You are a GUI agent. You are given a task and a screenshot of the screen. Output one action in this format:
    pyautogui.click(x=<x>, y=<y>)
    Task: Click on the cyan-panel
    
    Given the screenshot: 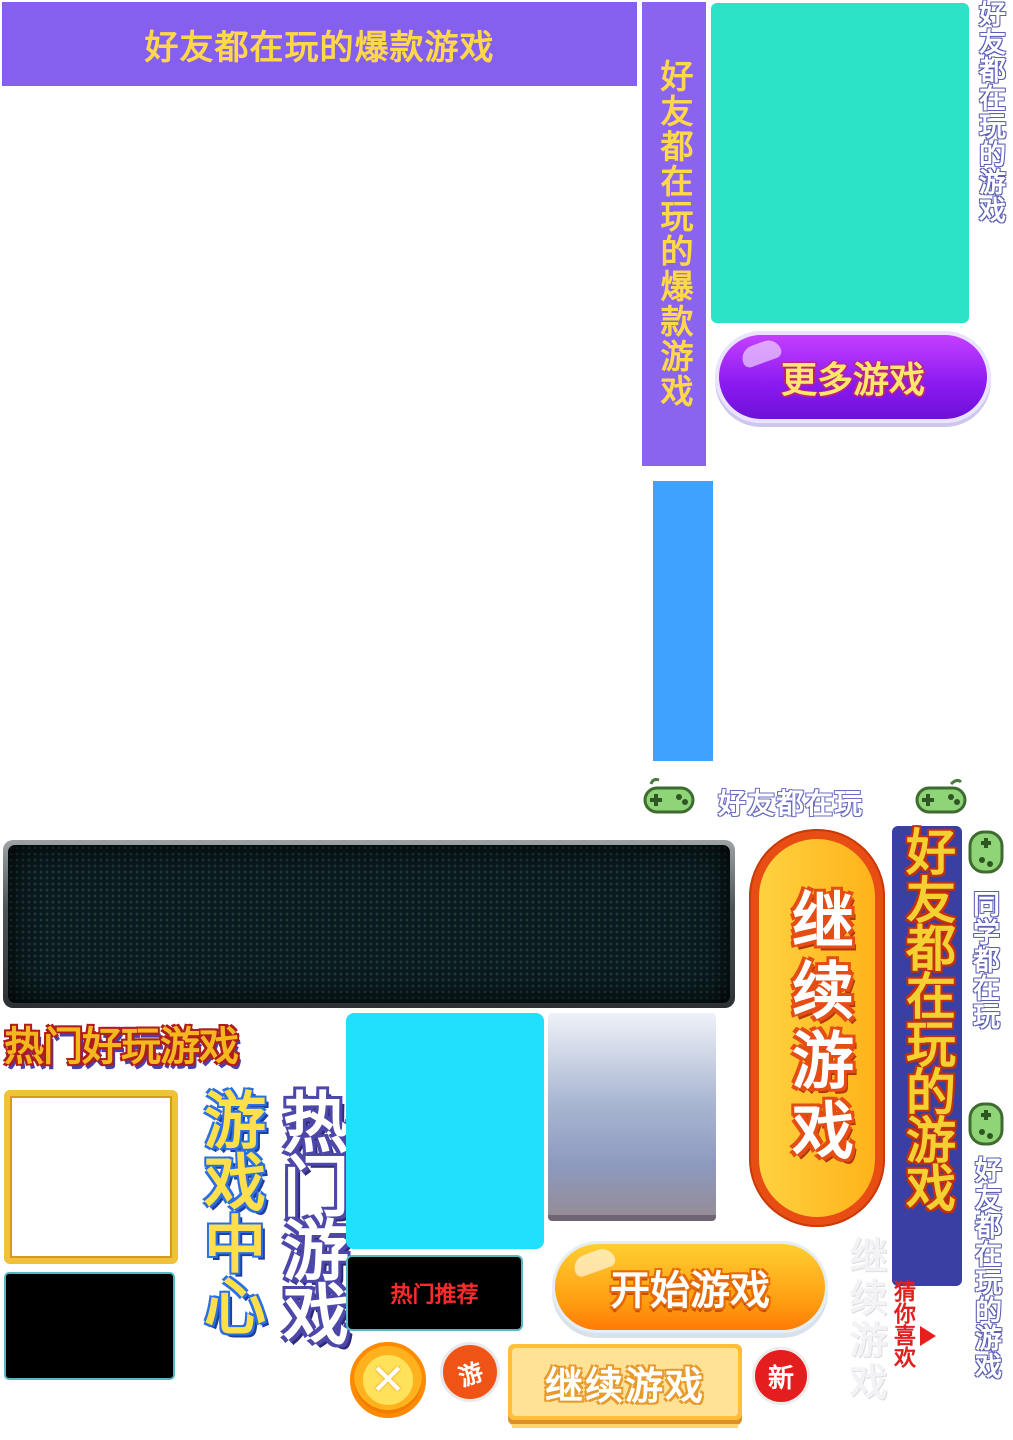 What is the action you would take?
    pyautogui.click(x=445, y=1131)
    